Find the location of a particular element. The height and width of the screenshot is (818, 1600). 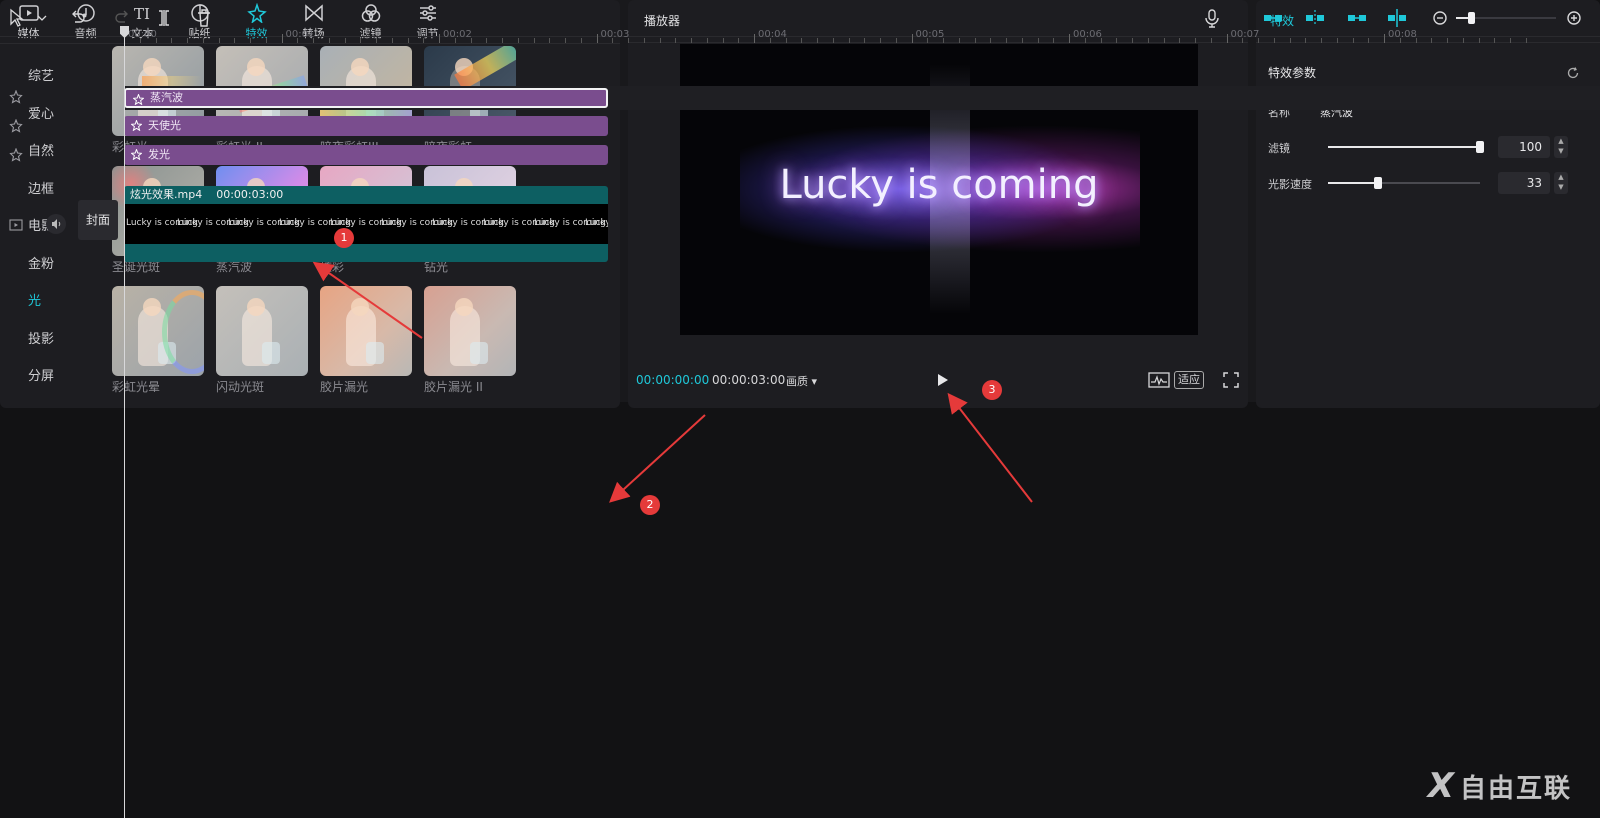

ruler-label: 00:06 is located at coordinates (1087, 34).